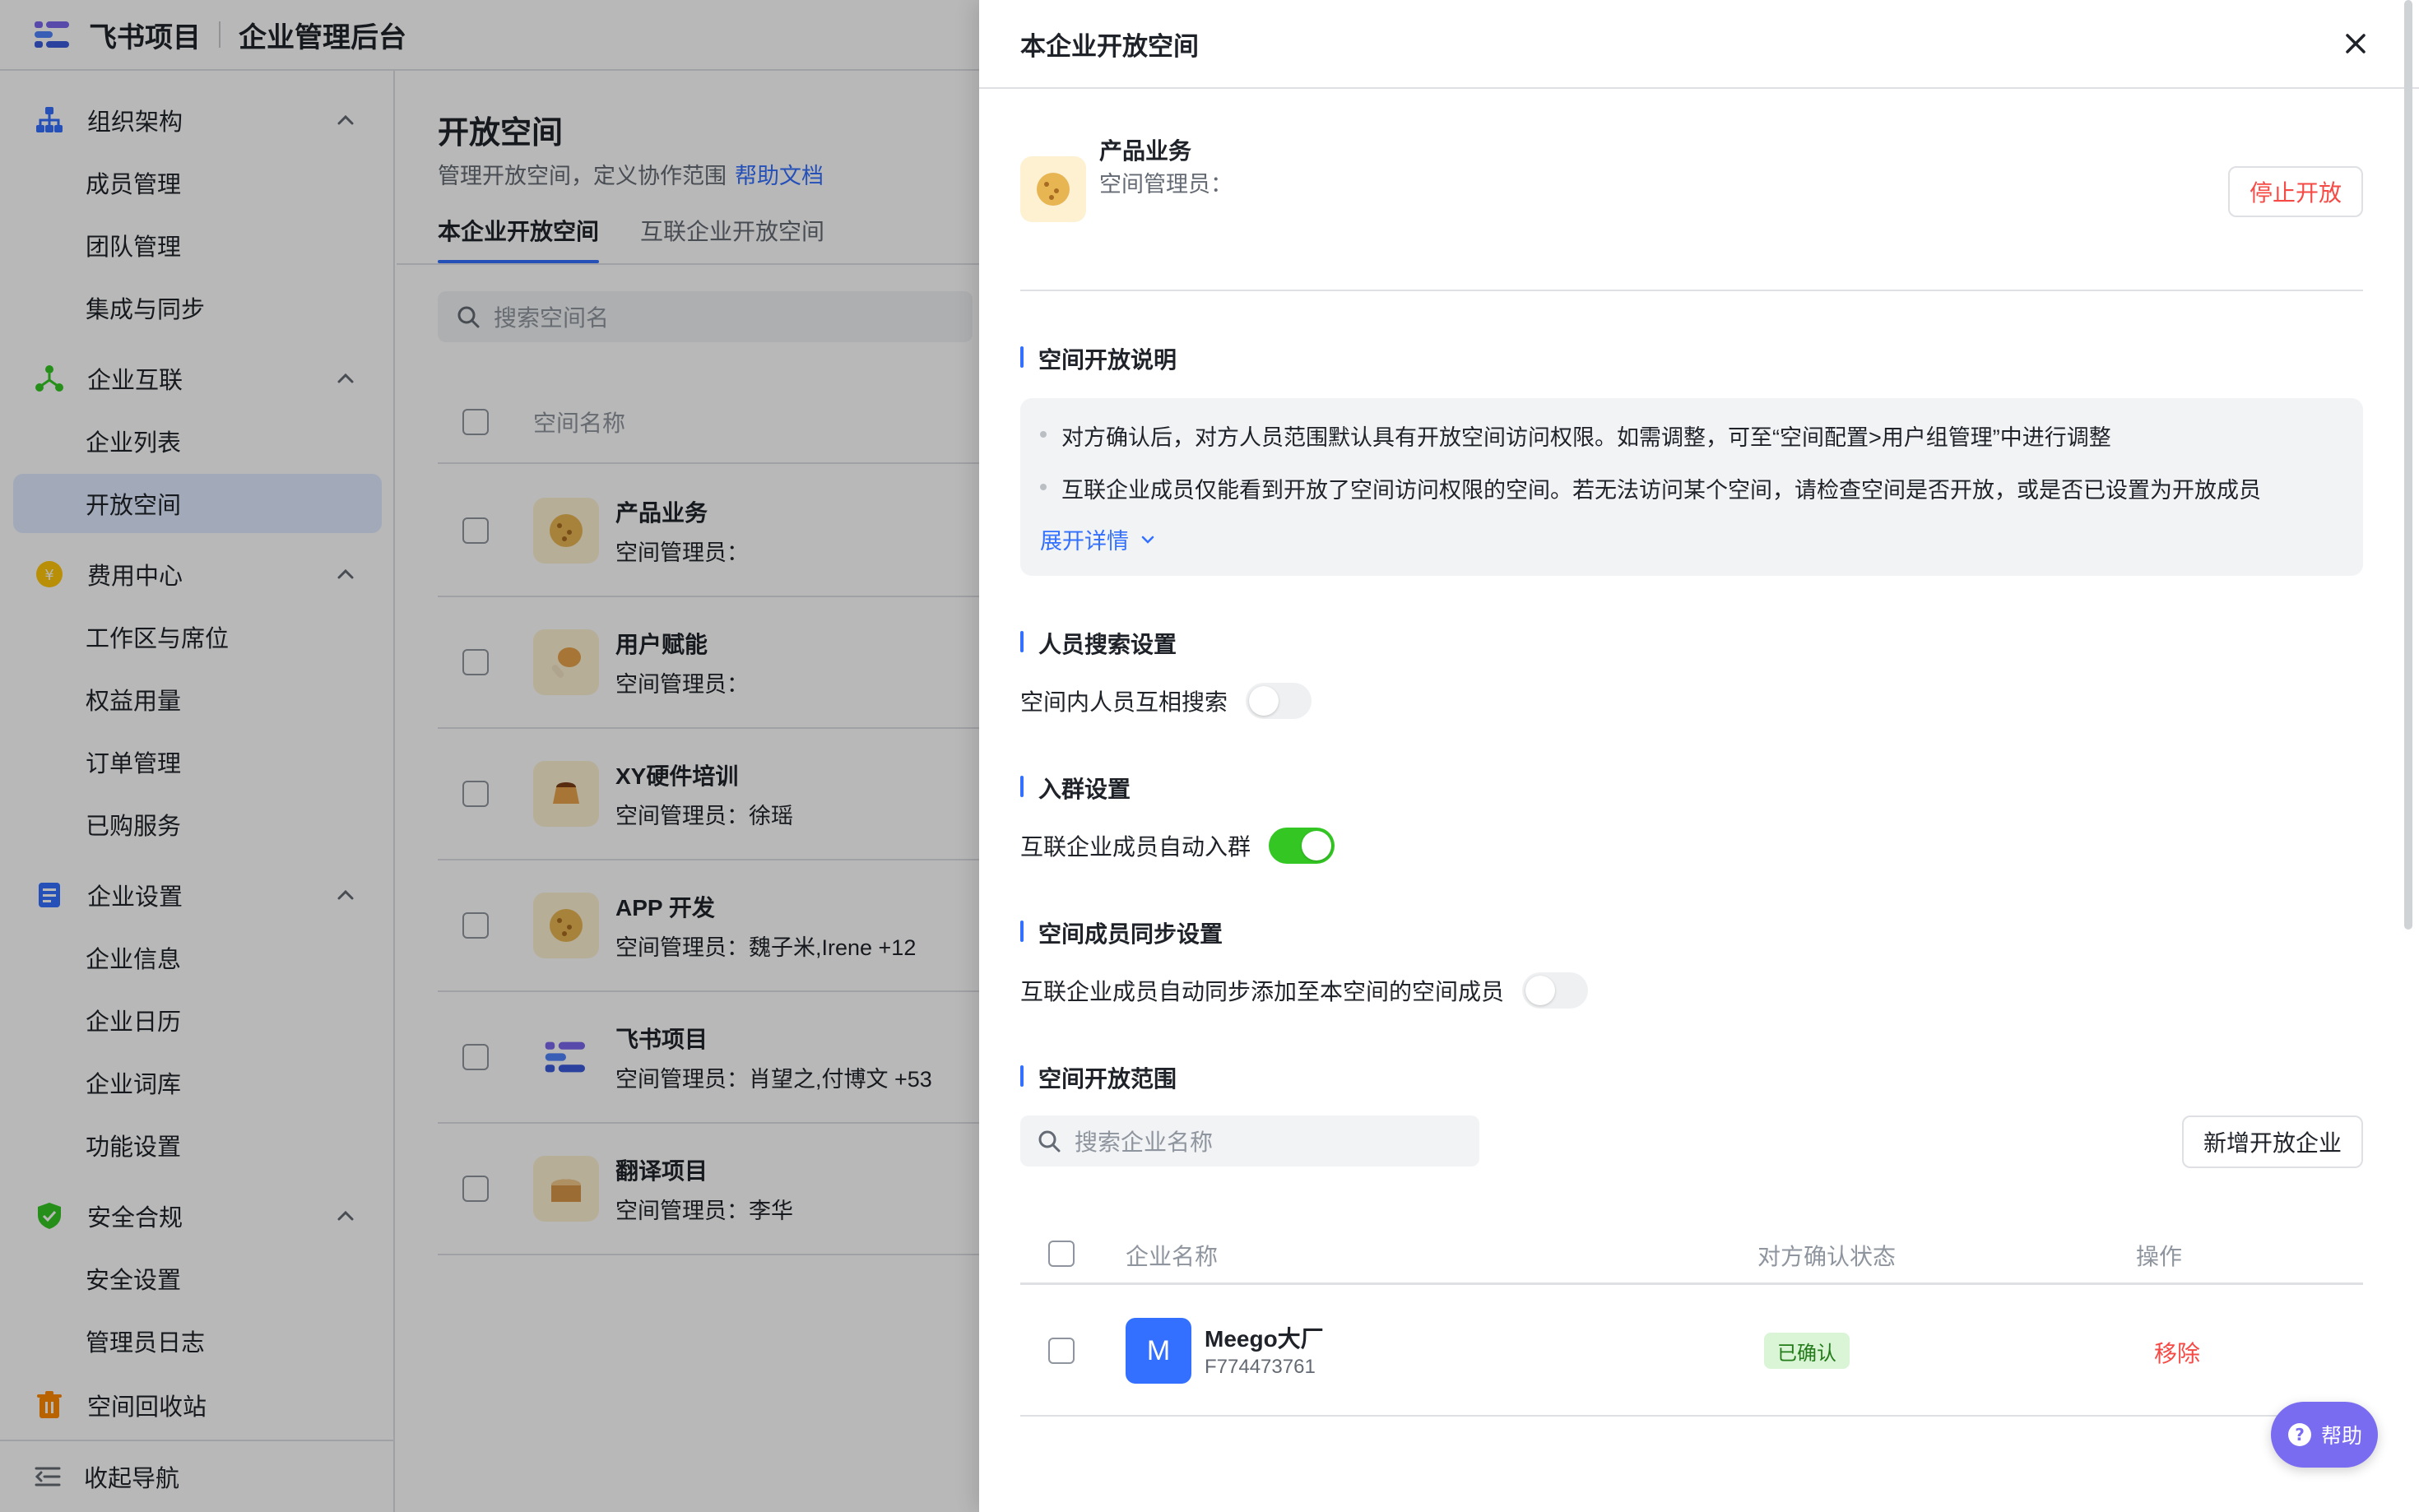 This screenshot has height=1512, width=2419. I want to click on enterprise-avatar: M, so click(1159, 1351).